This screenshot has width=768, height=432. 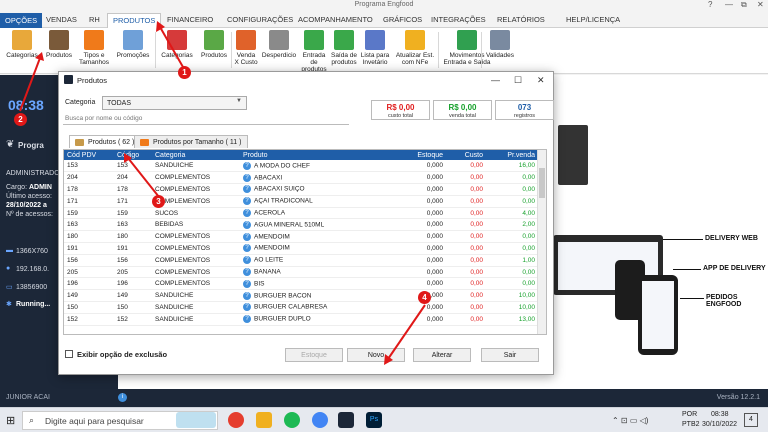 I want to click on minimize-icon: —, so click(x=729, y=4).